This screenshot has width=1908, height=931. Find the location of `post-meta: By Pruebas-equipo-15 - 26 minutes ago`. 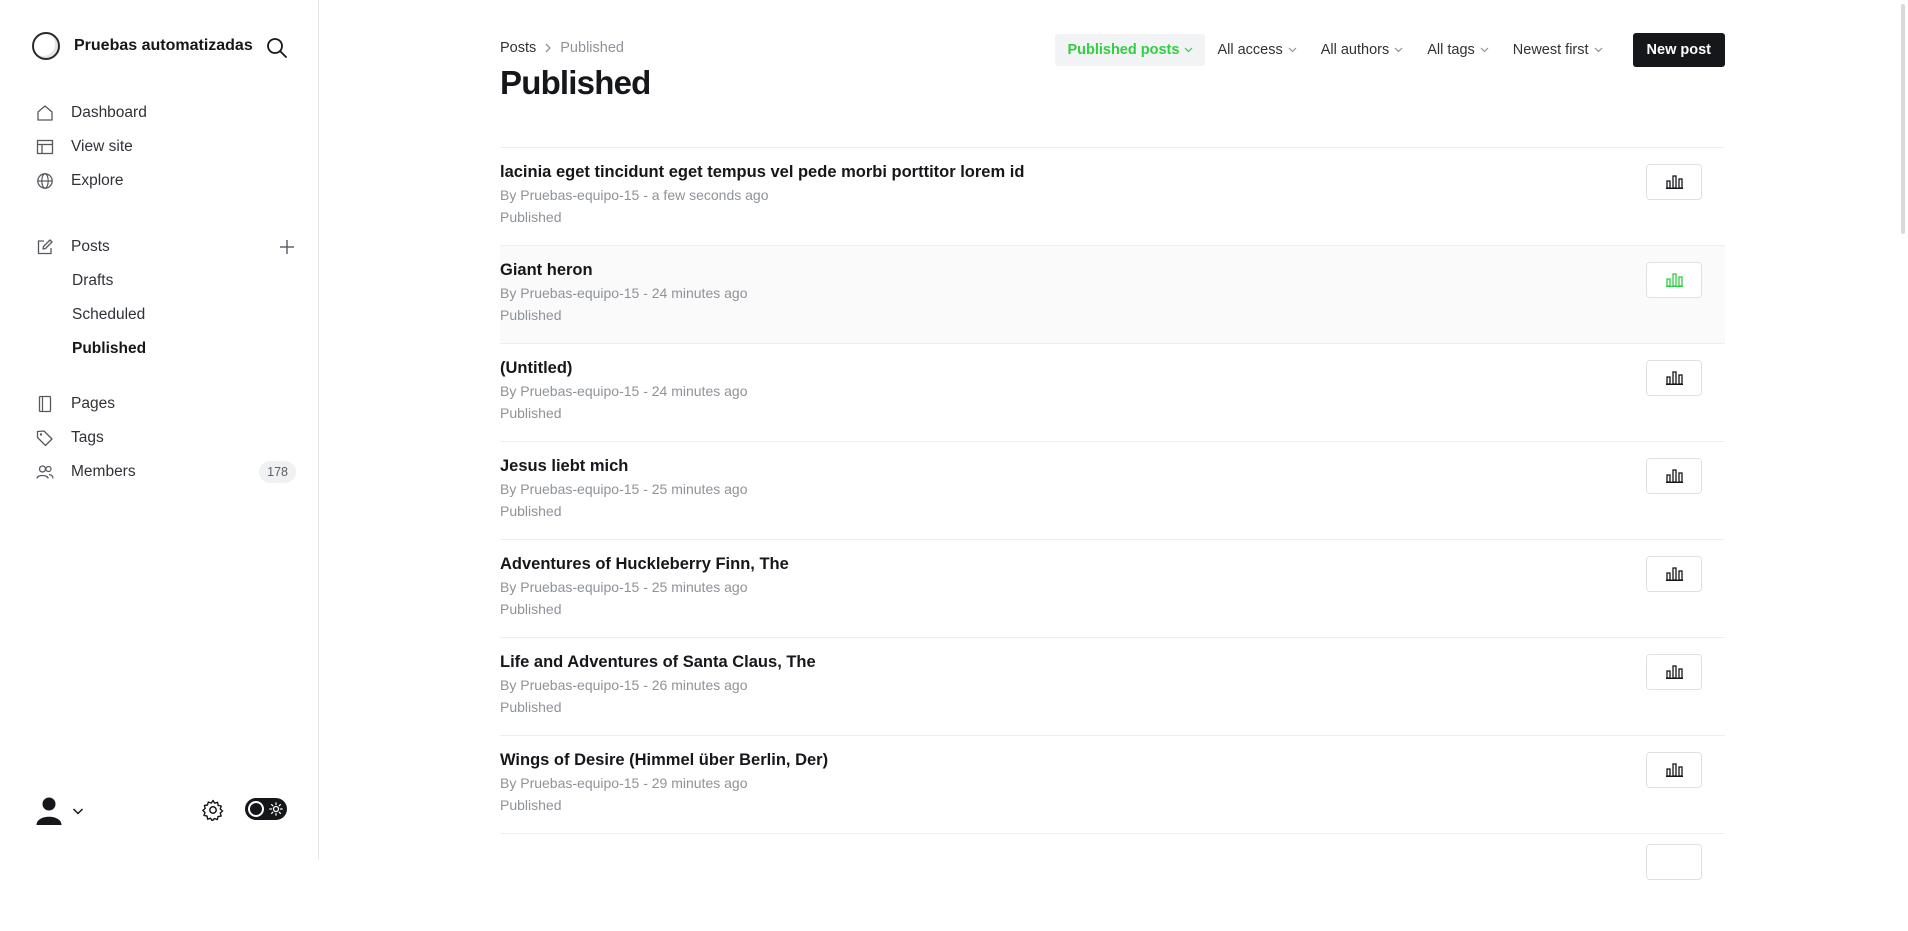

post-meta: By Pruebas-equipo-15 - 26 minutes ago is located at coordinates (624, 685).